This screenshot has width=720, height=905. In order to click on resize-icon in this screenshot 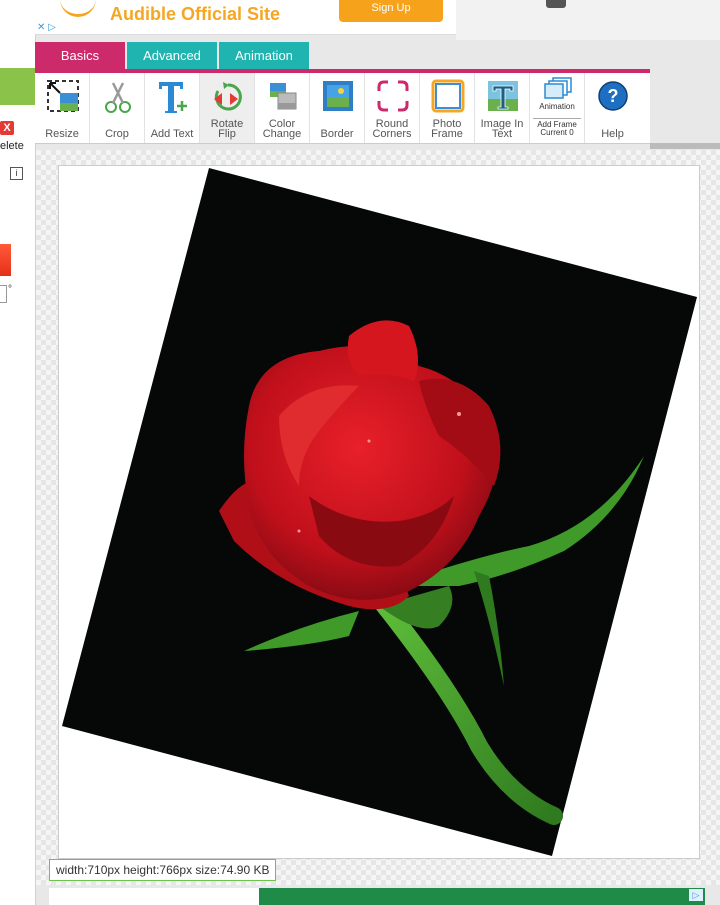, I will do `click(63, 96)`.